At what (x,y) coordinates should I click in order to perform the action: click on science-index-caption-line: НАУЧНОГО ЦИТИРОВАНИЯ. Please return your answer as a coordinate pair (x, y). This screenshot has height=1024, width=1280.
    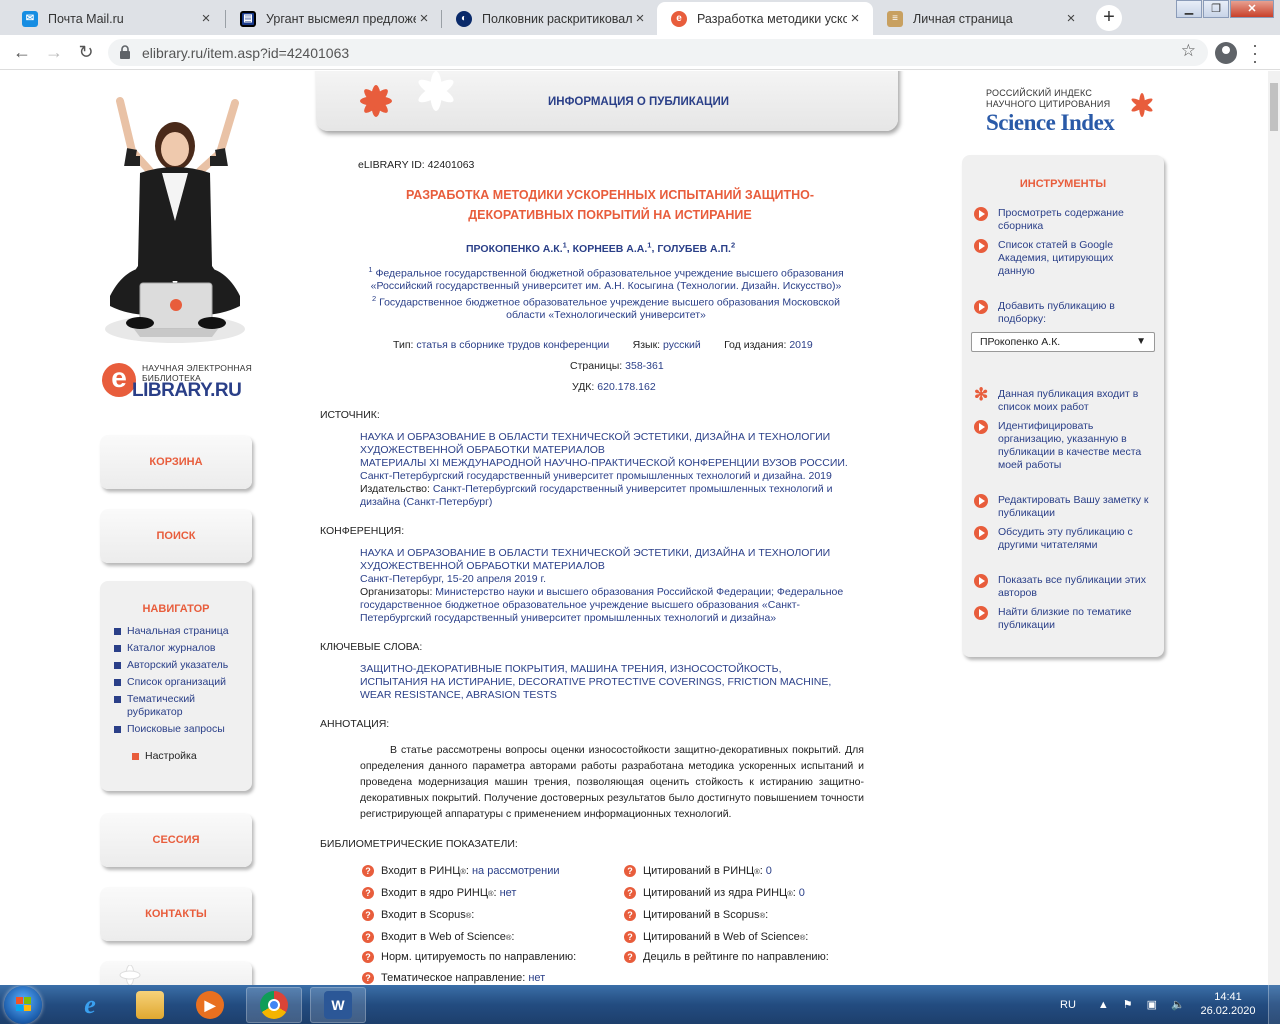
    Looking at the image, I should click on (1048, 103).